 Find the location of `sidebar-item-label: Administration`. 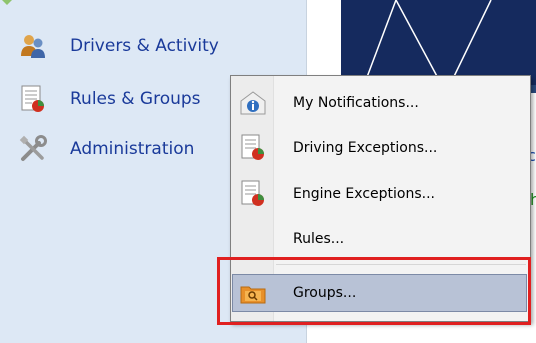

sidebar-item-label: Administration is located at coordinates (132, 149).